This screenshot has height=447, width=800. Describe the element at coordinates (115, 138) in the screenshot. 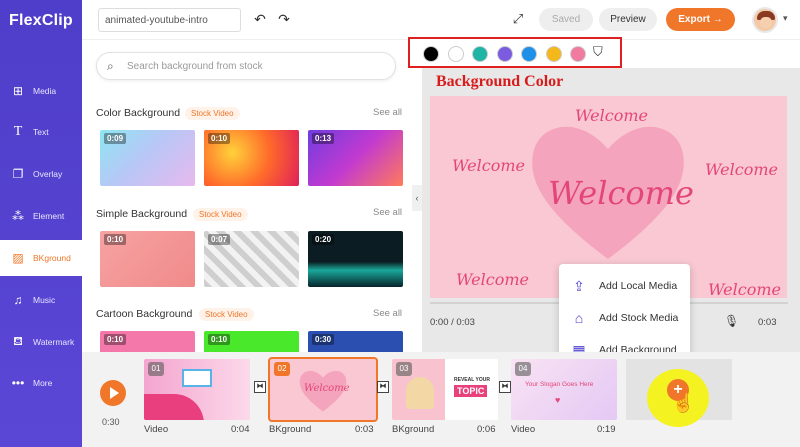

I see `duration-label: 0:09` at that location.